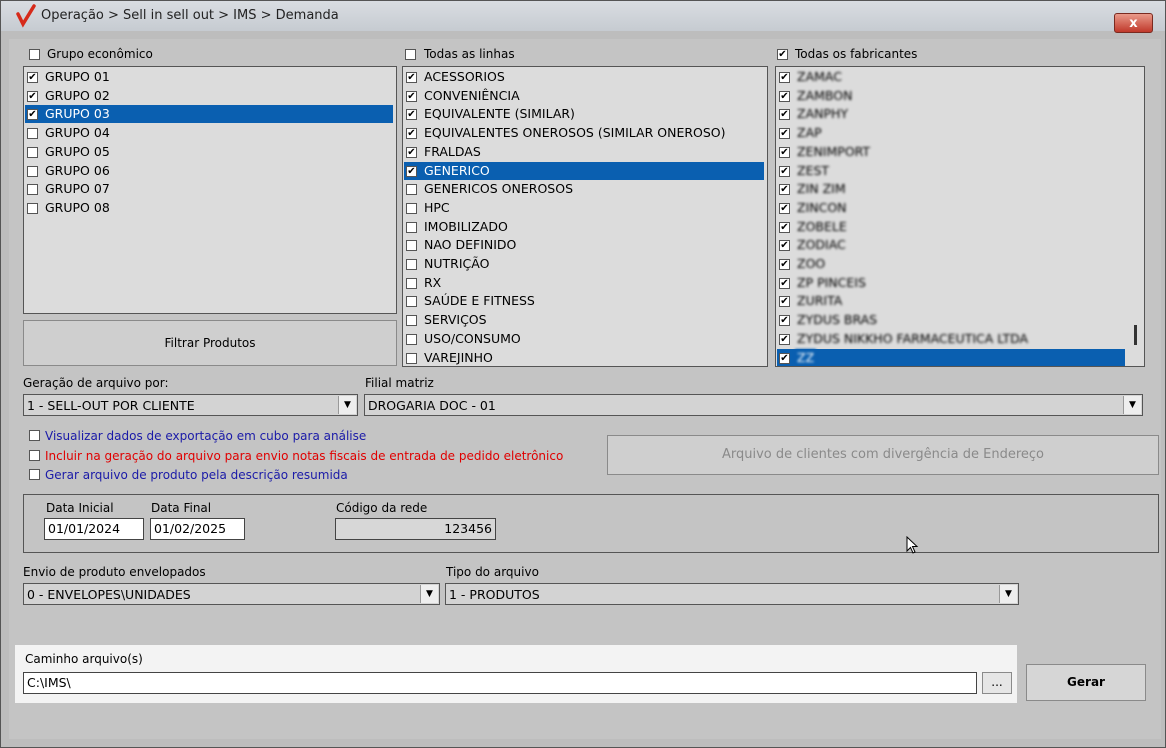 The height and width of the screenshot is (748, 1166). Describe the element at coordinates (951, 208) in the screenshot. I see `list-item: ✔ ZINCON` at that location.